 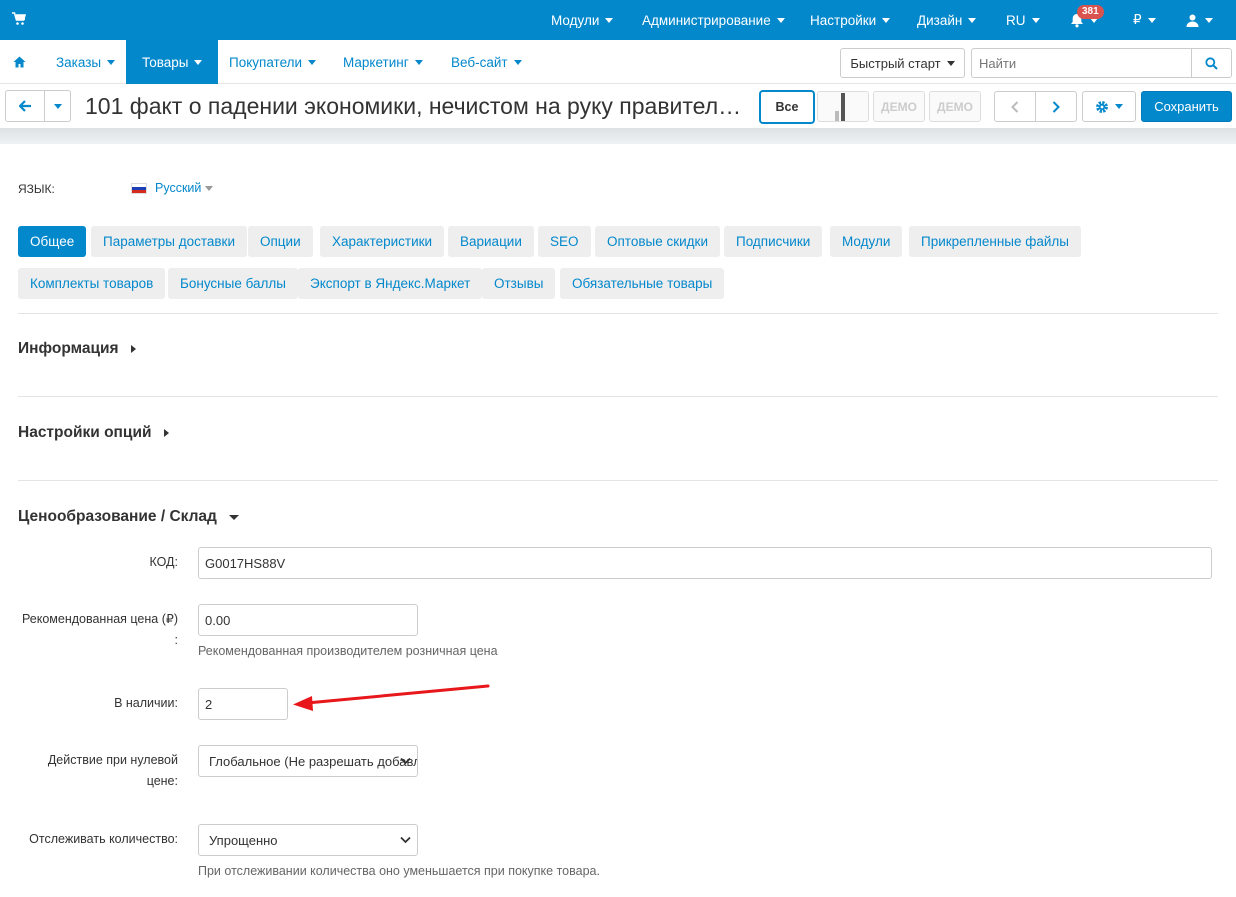 What do you see at coordinates (308, 840) in the screenshot?
I see `track-inventory-select: Упрощенно` at bounding box center [308, 840].